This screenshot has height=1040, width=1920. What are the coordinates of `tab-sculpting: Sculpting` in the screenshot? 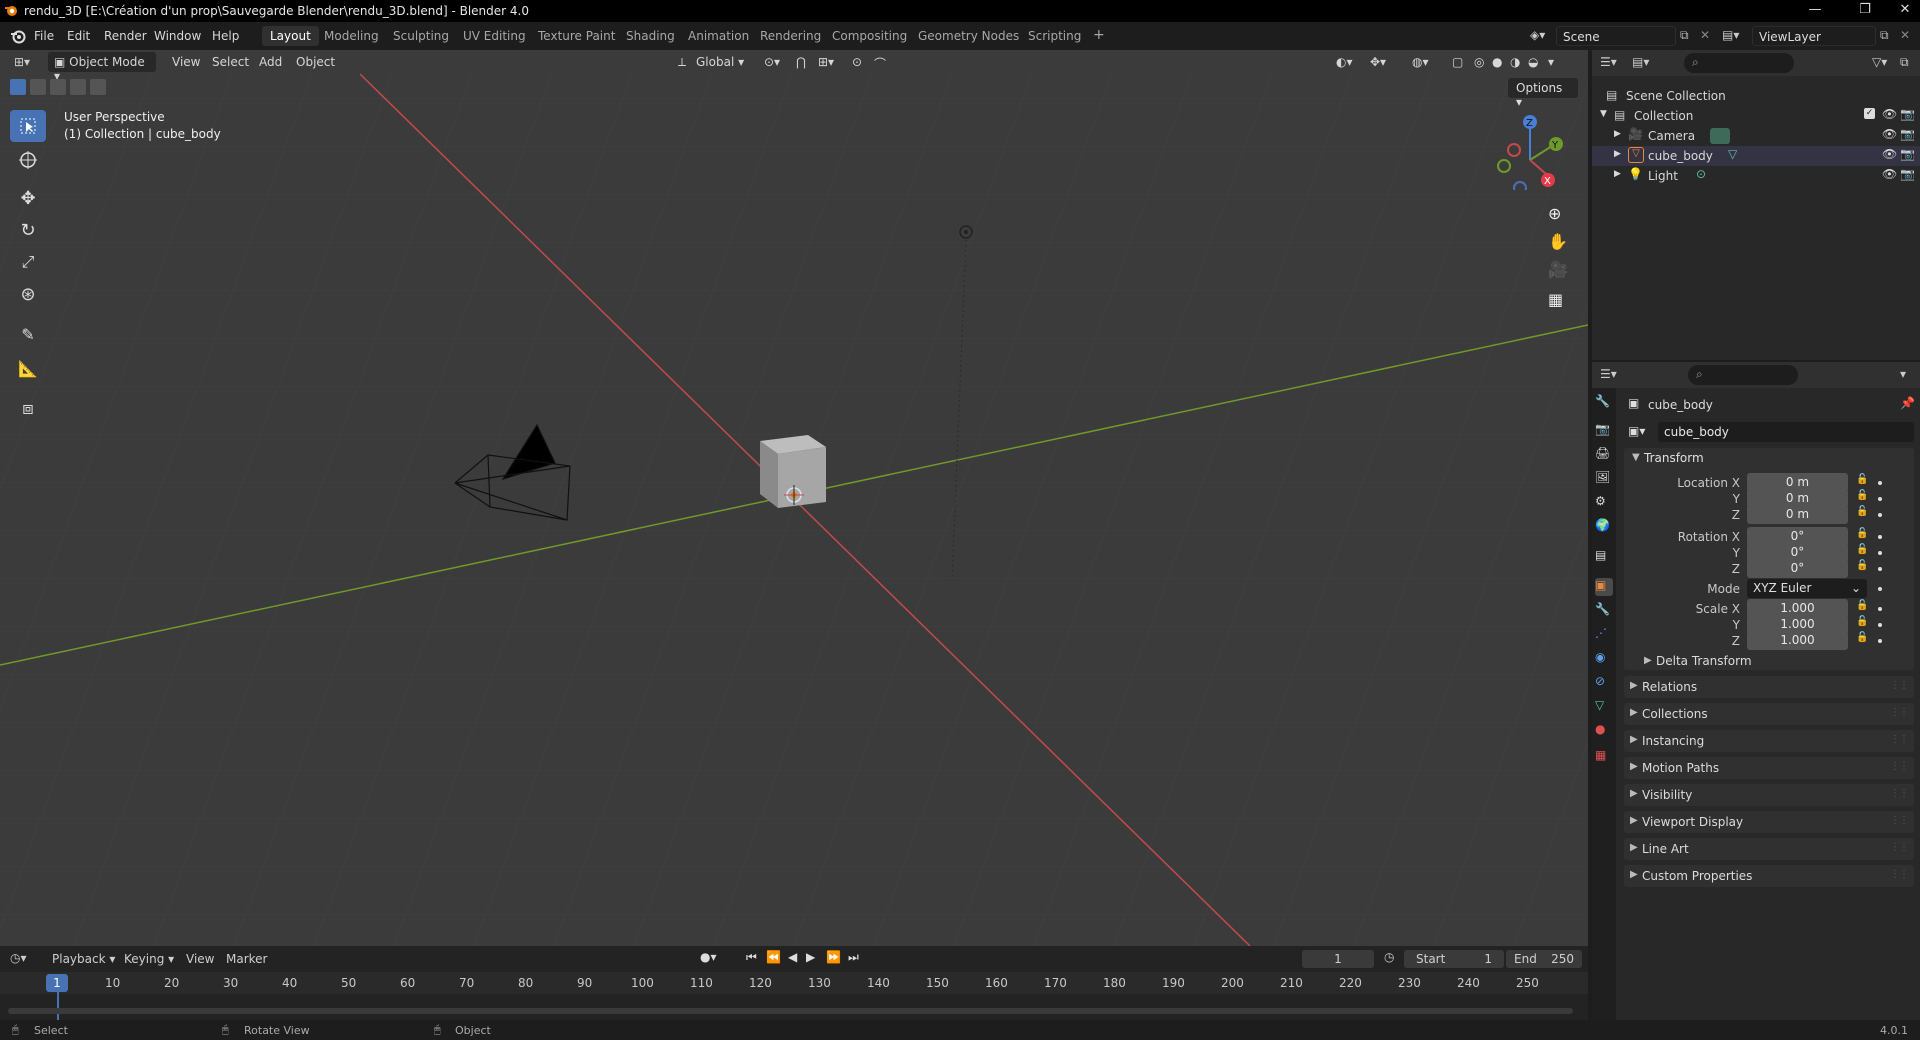 It's located at (421, 36).